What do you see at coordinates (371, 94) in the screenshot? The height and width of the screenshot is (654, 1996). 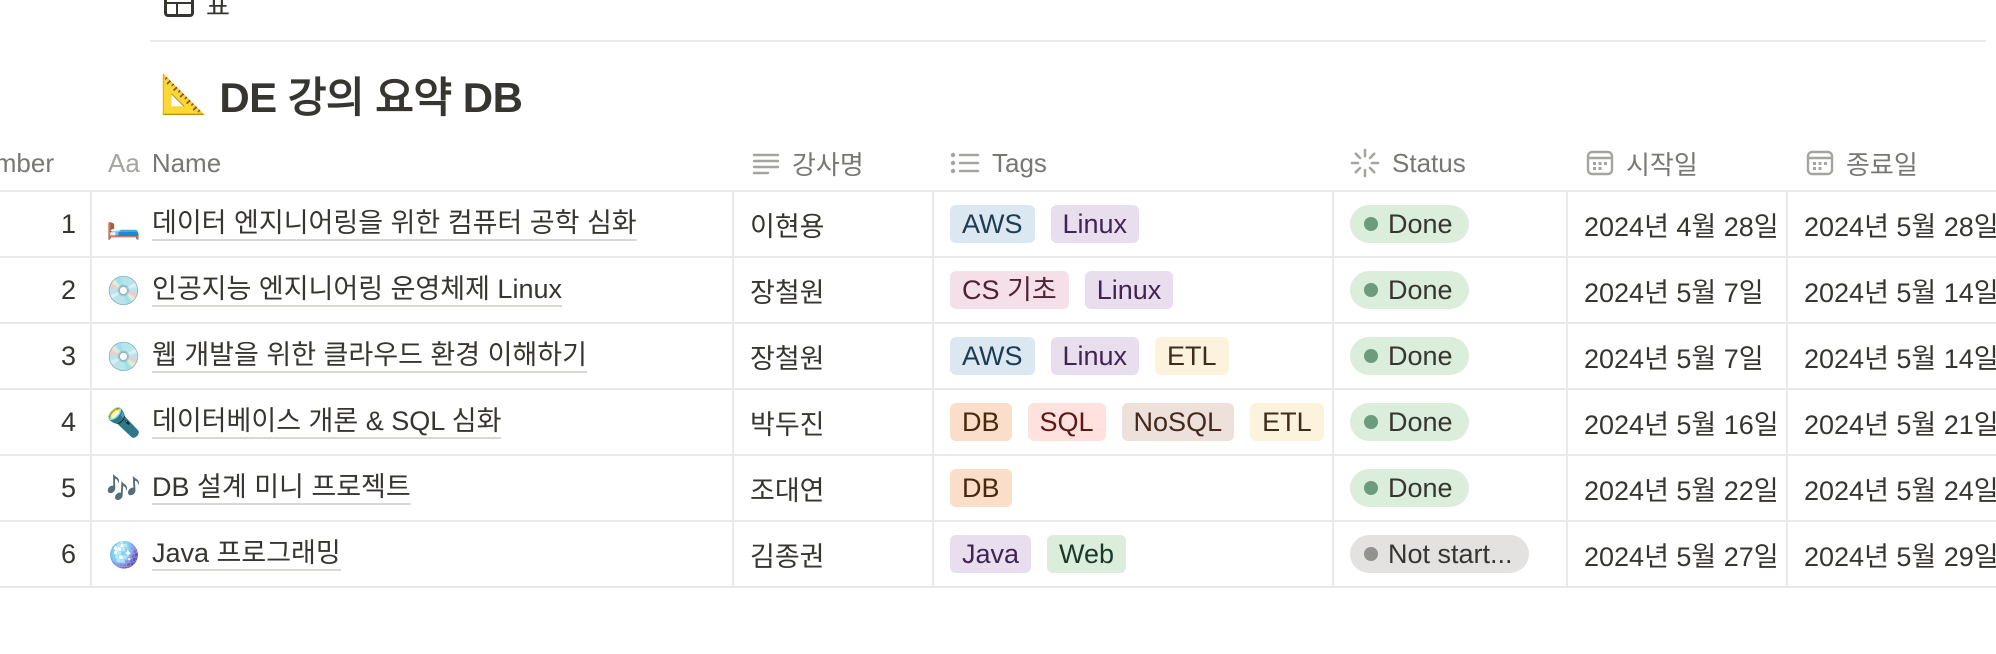 I see `page-title: DE 강의 요약 DB` at bounding box center [371, 94].